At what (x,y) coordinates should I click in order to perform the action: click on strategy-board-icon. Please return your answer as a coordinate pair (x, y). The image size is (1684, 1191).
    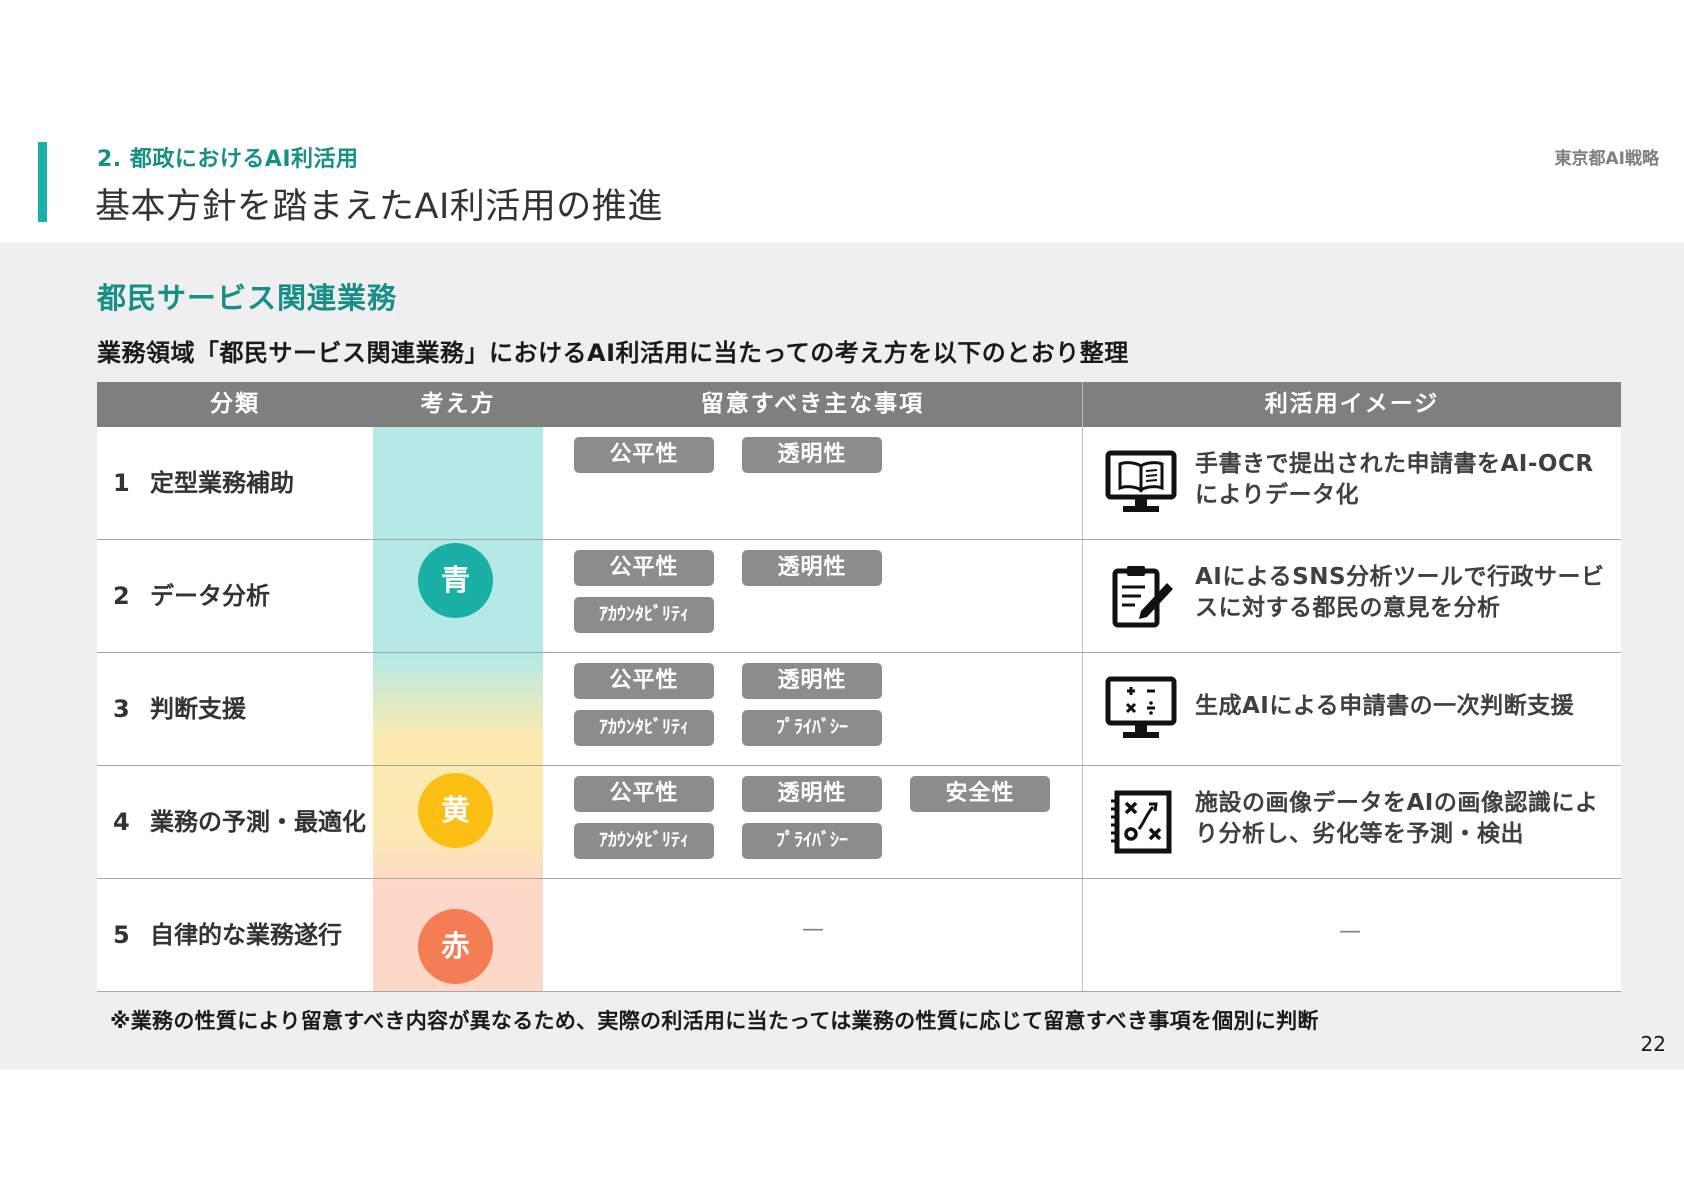
    Looking at the image, I should click on (1141, 822).